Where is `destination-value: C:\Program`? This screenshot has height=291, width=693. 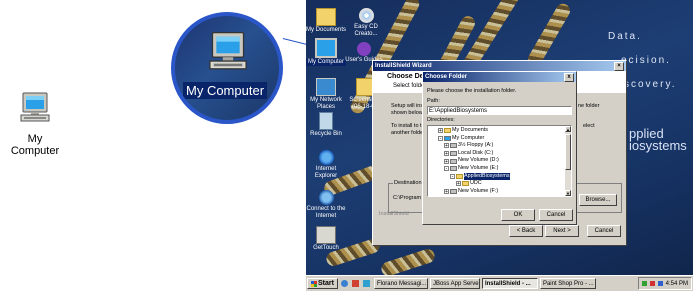 destination-value: C:\Program is located at coordinates (407, 198).